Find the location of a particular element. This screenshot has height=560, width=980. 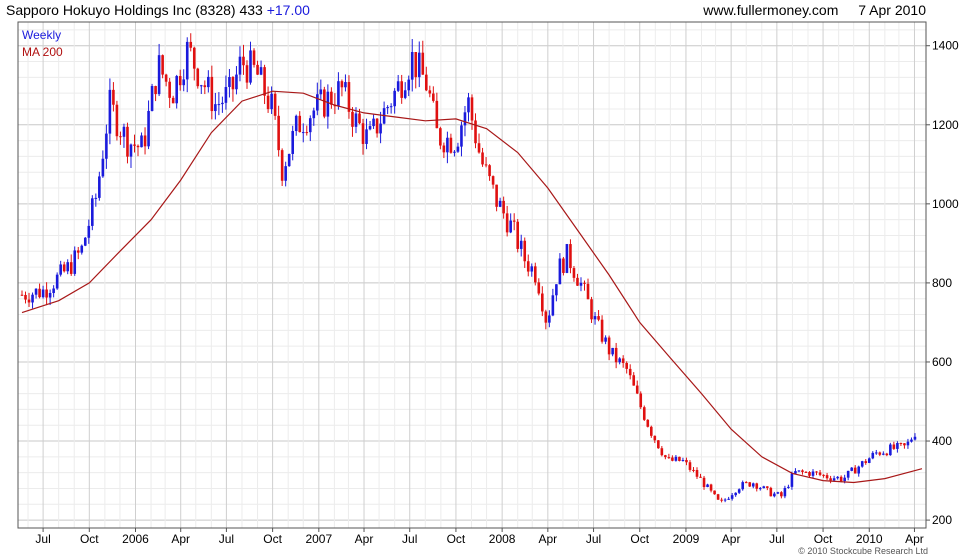

x-tick-label: Oct is located at coordinates (456, 539).